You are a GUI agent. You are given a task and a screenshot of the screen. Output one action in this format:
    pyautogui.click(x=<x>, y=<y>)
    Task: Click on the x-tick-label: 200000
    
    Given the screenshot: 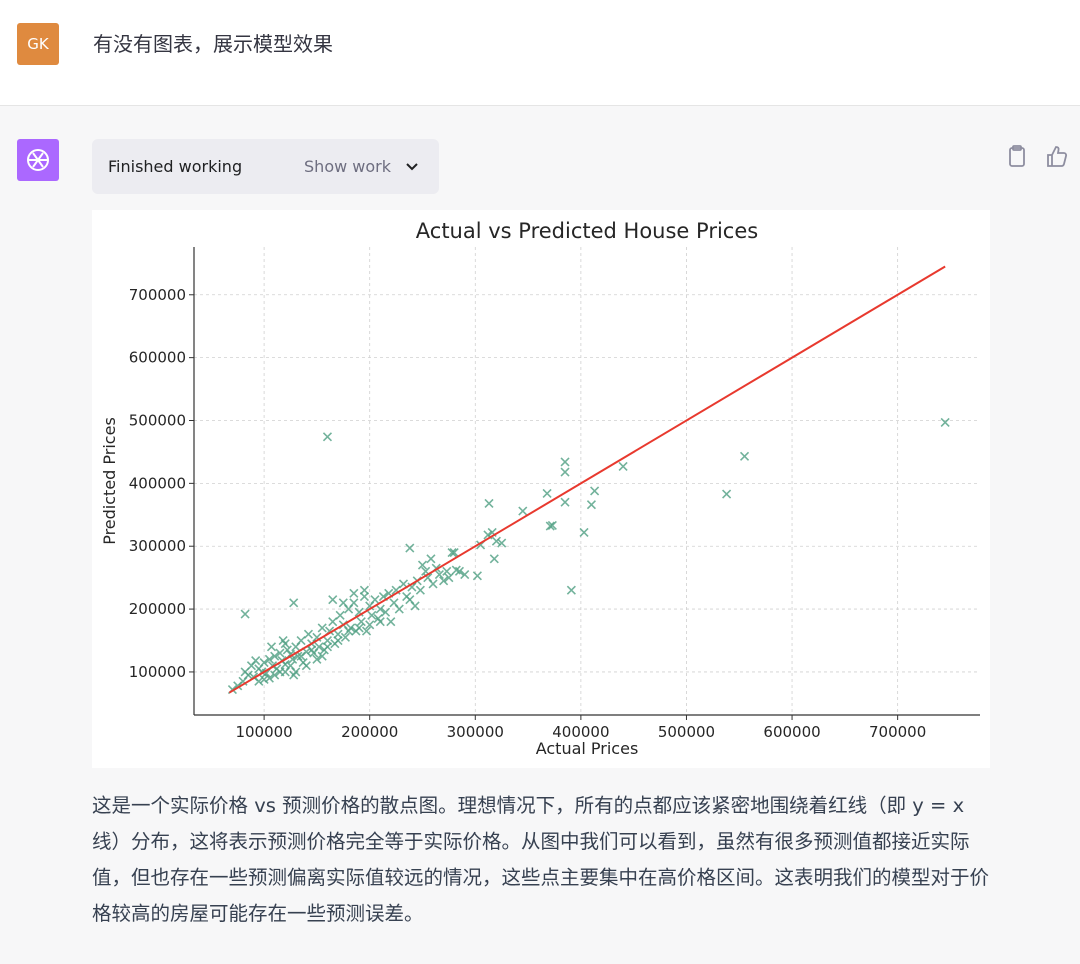 What is the action you would take?
    pyautogui.click(x=369, y=732)
    